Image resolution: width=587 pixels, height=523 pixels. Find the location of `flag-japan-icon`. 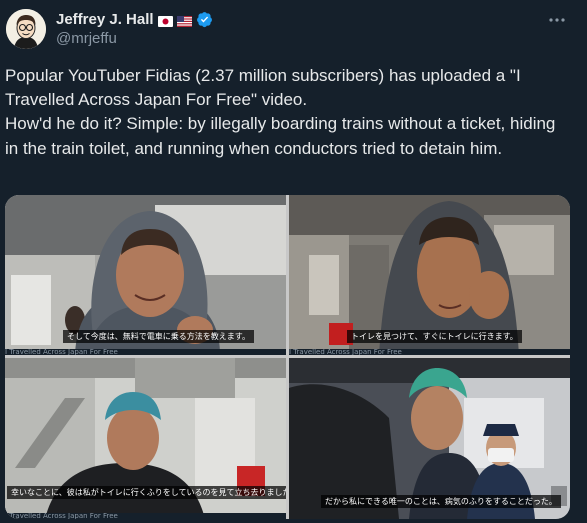

flag-japan-icon is located at coordinates (165, 20).